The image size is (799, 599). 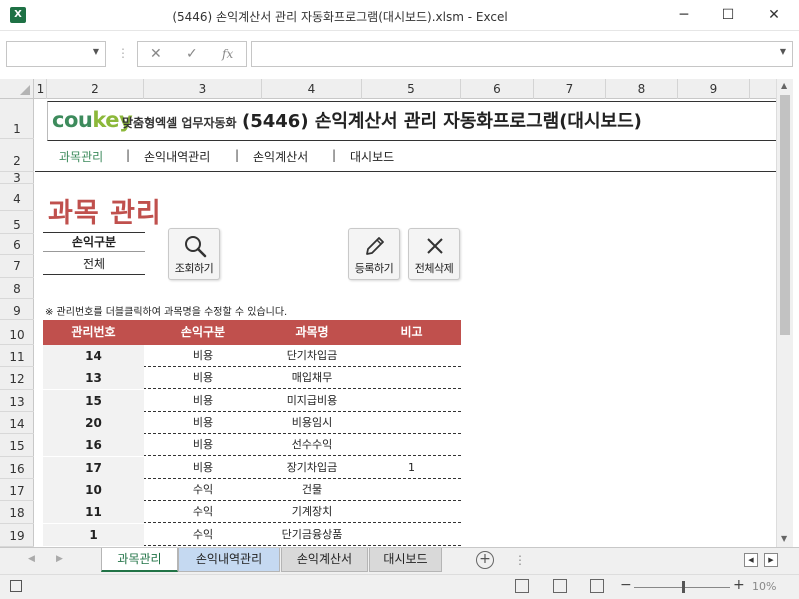 I want to click on table-row: 13 비용 매입채무, so click(x=252, y=378).